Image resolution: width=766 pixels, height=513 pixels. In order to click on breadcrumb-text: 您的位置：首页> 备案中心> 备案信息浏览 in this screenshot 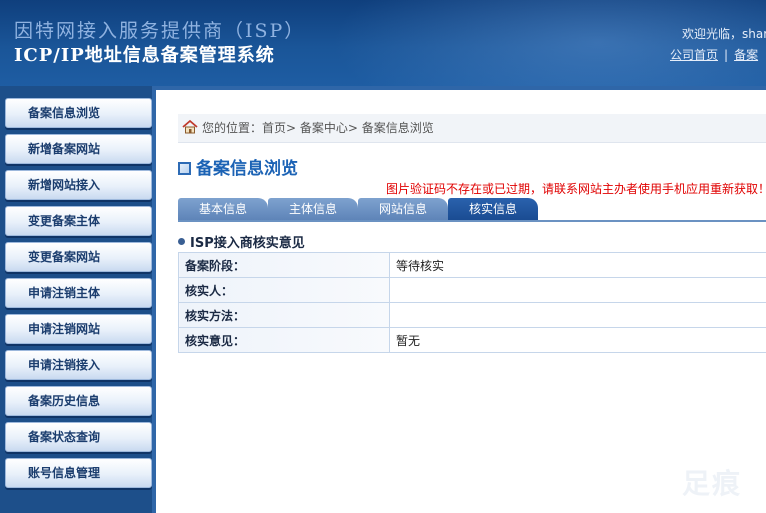, I will do `click(318, 128)`.